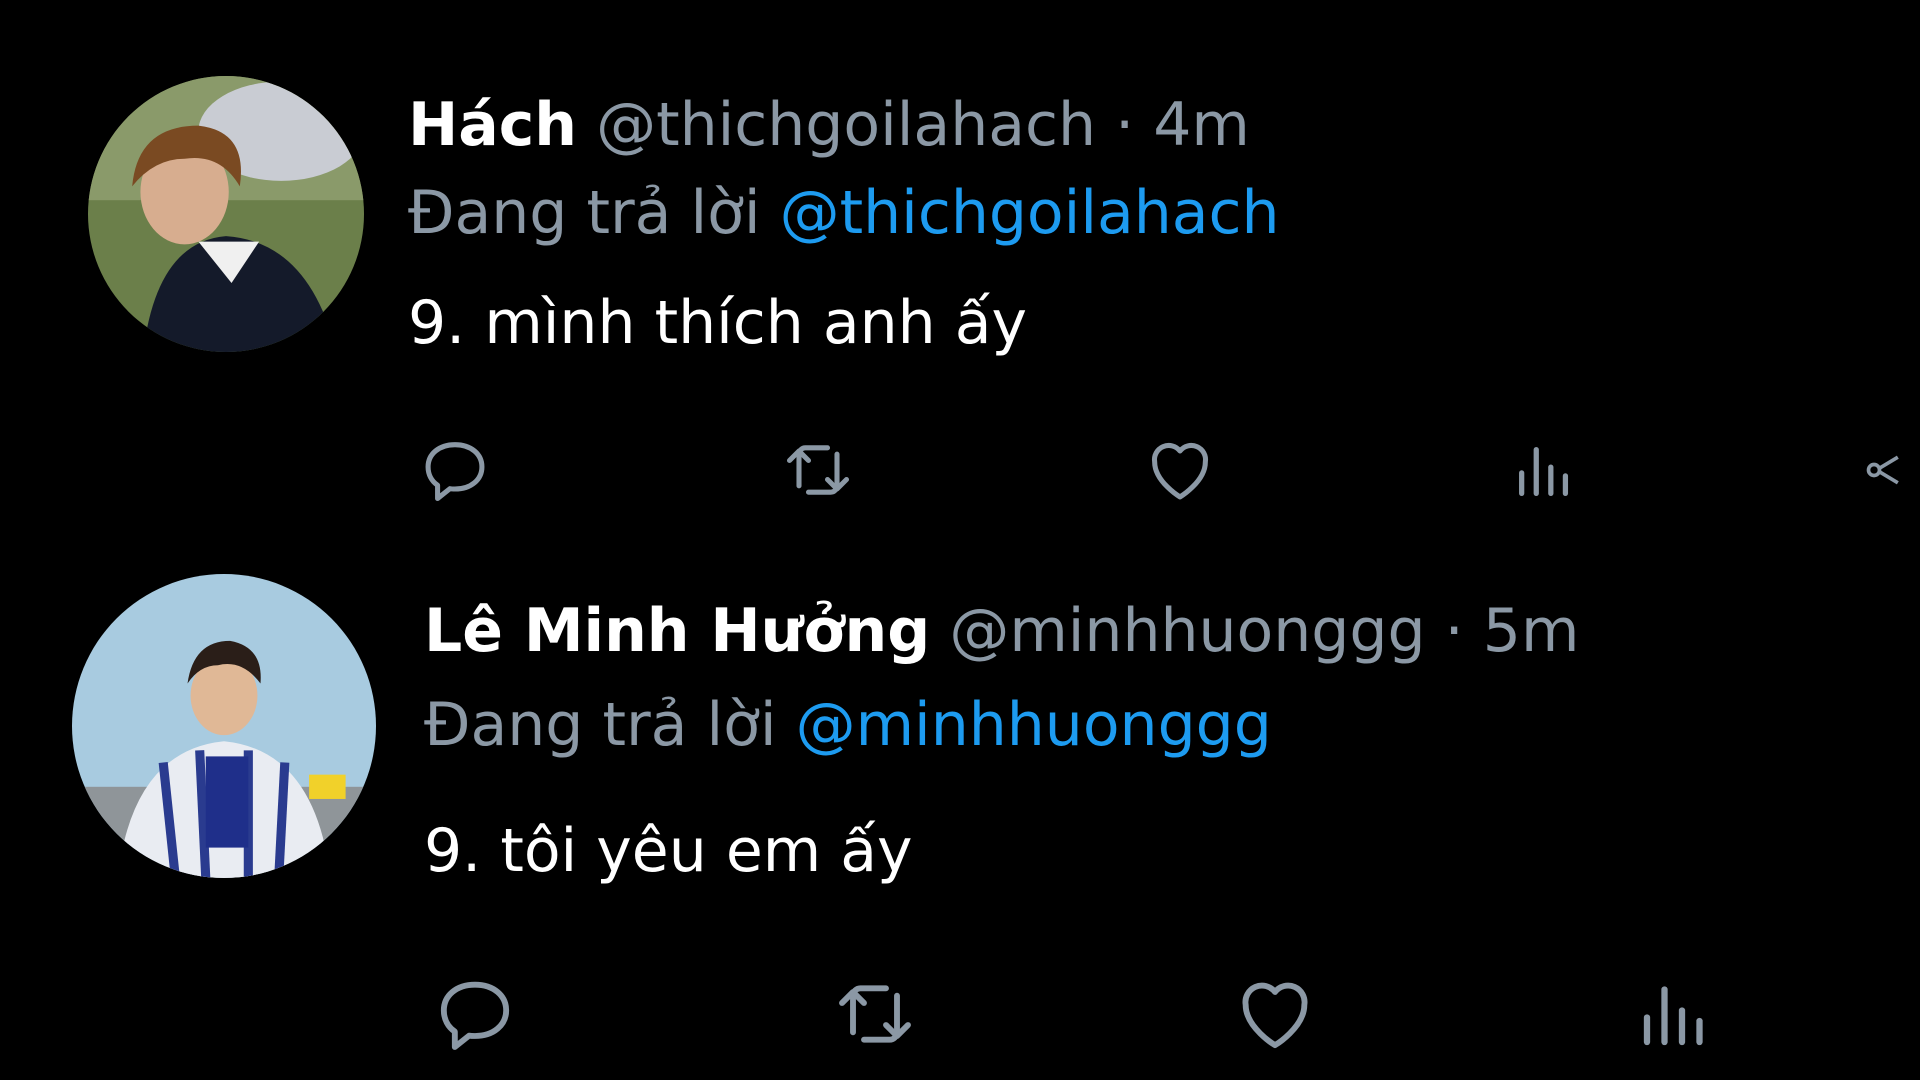 The width and height of the screenshot is (1920, 1080). I want to click on timestamp: 5m, so click(1531, 631).